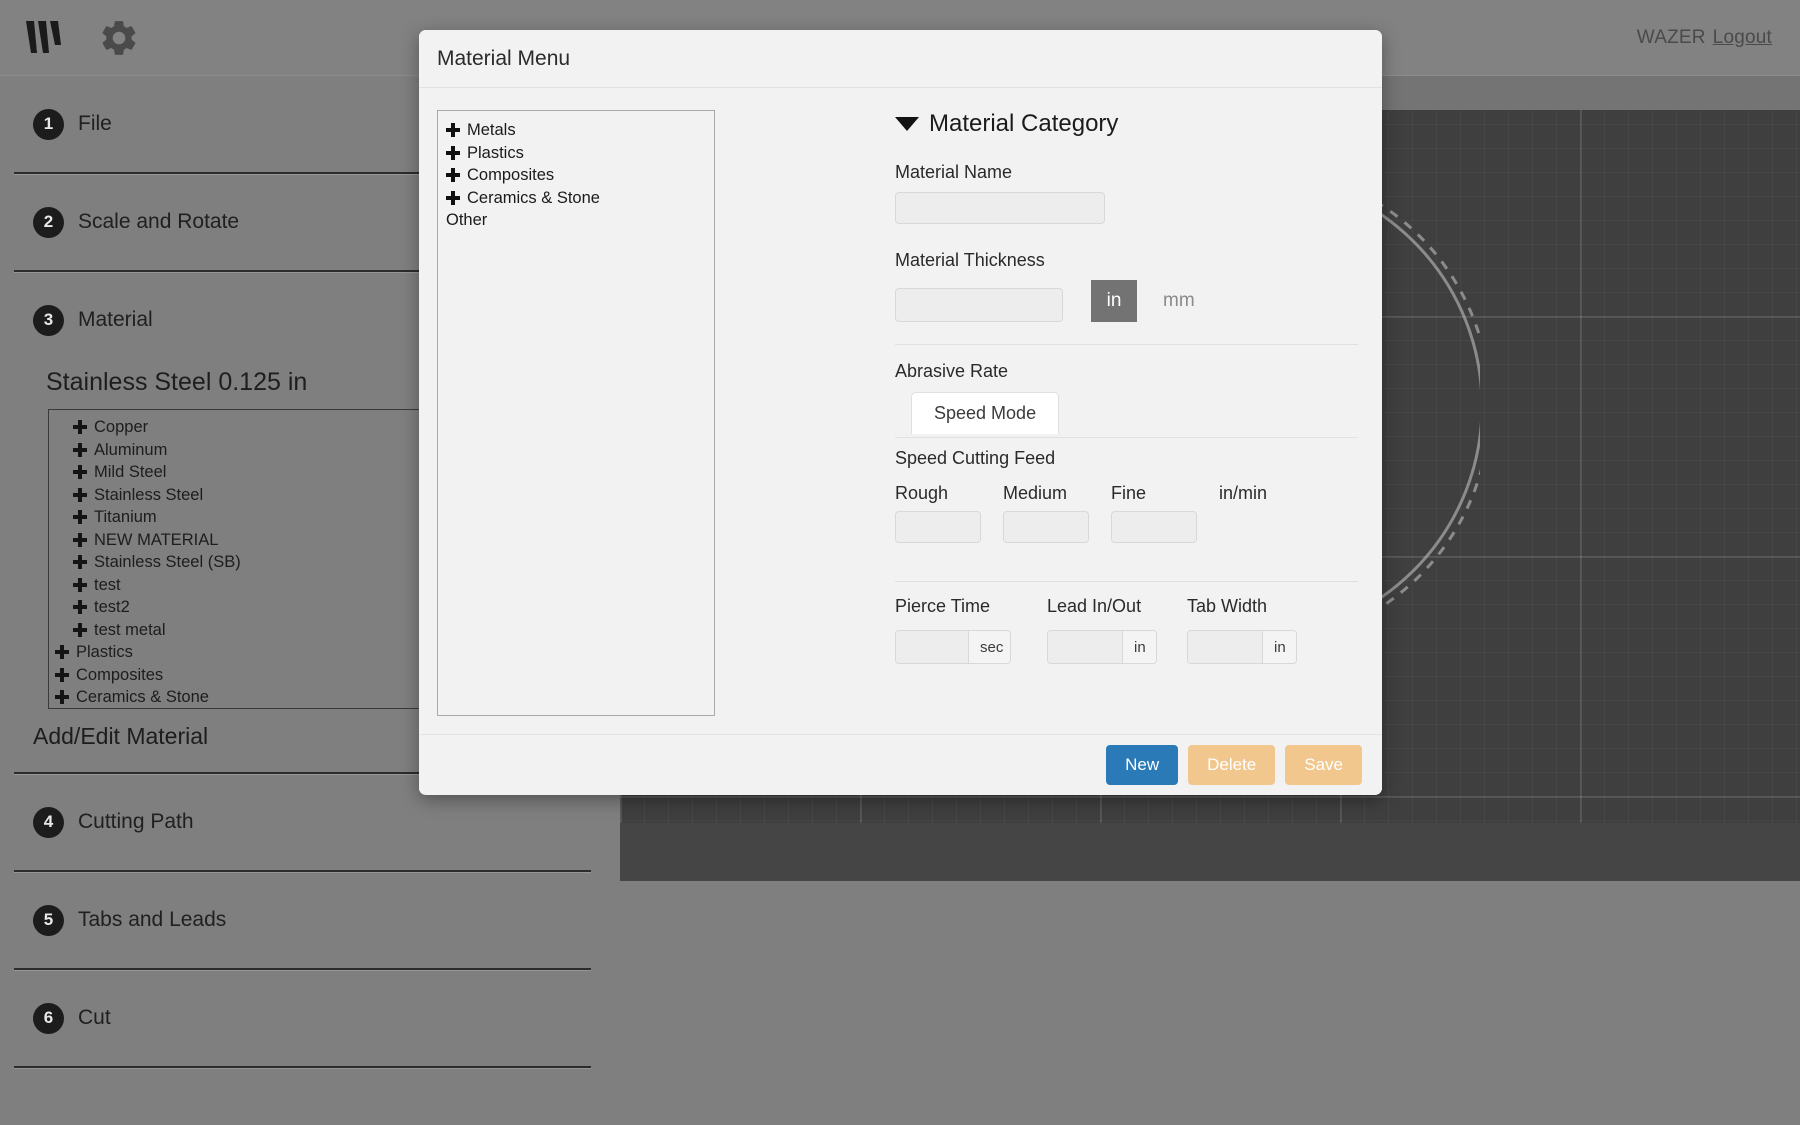  I want to click on lead-in-out-group: in, so click(1102, 647).